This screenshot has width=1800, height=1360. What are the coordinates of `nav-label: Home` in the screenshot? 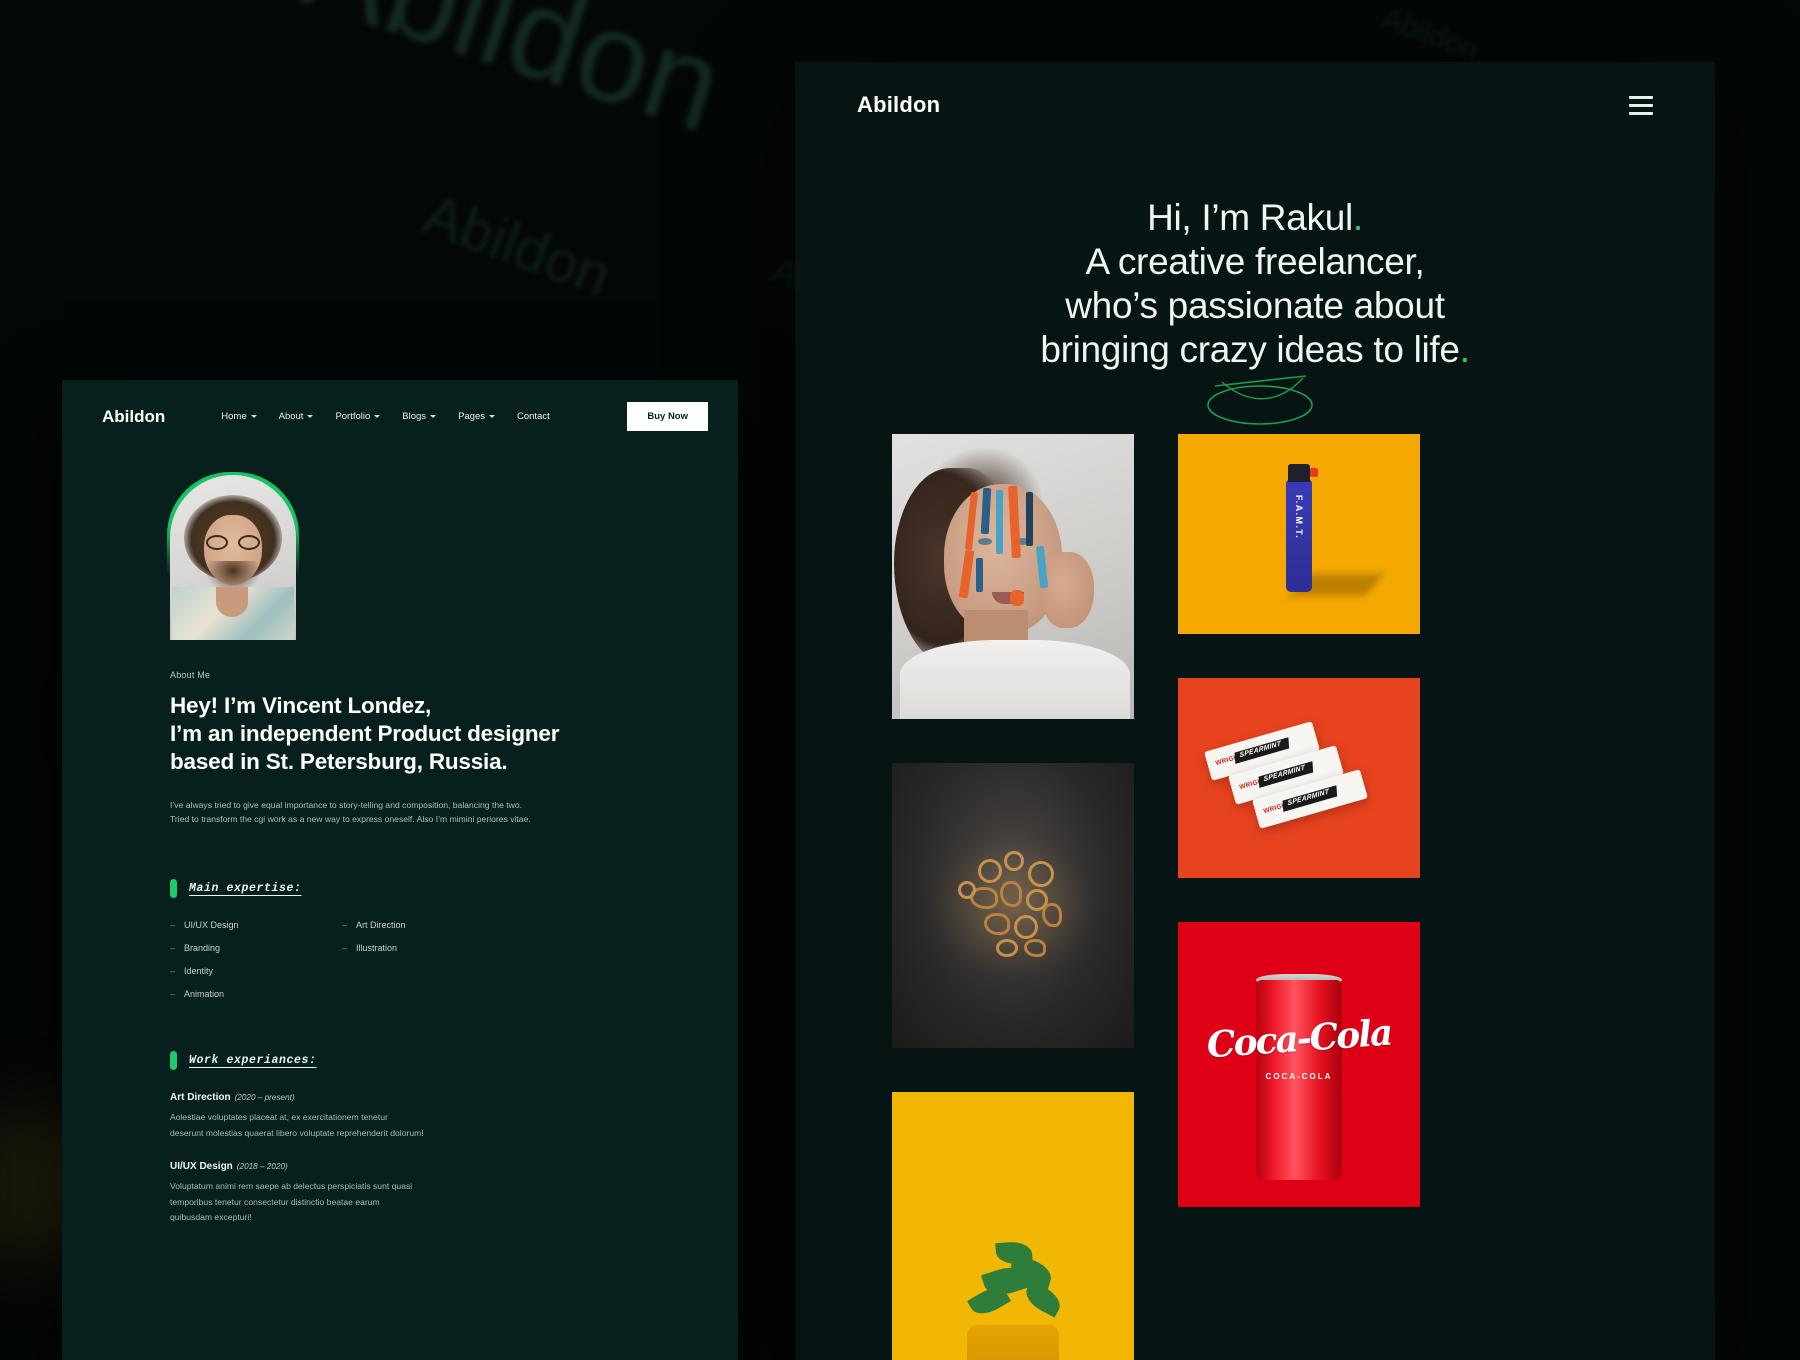 It's located at (234, 416).